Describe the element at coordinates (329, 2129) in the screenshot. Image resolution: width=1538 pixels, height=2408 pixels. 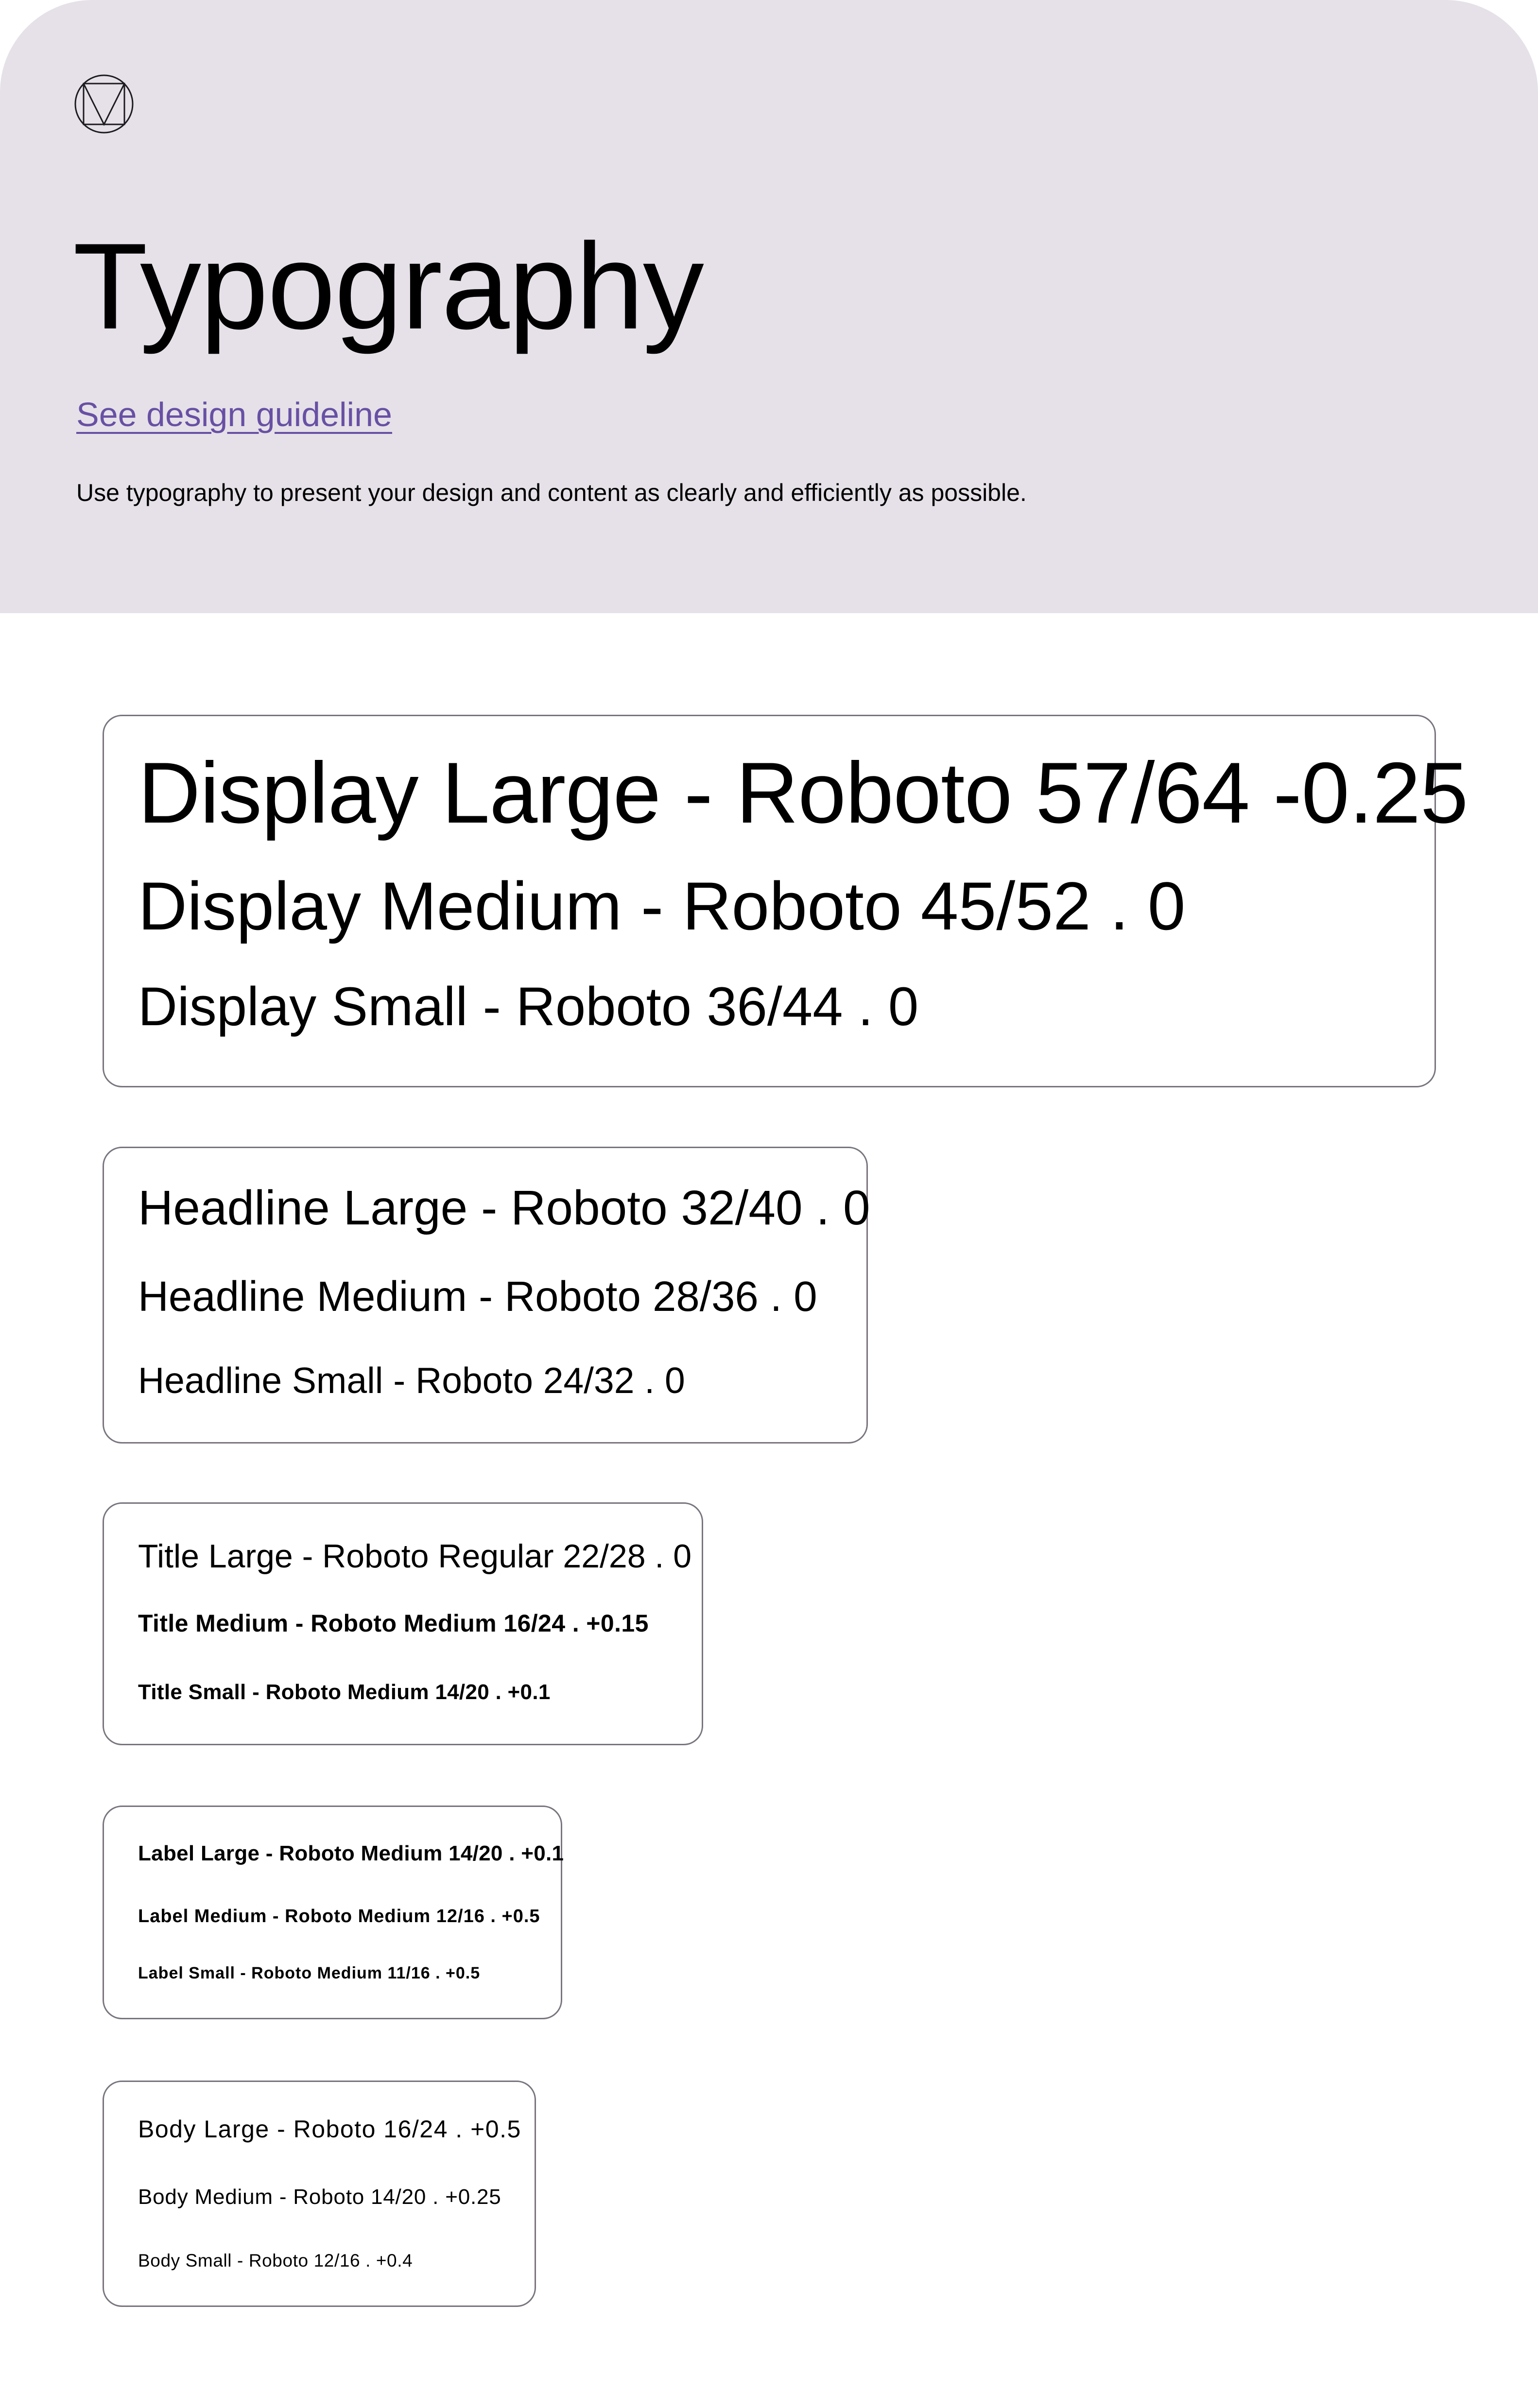
I see `body-large-sample: Body Large - Roboto 16/24 . +0.5` at that location.